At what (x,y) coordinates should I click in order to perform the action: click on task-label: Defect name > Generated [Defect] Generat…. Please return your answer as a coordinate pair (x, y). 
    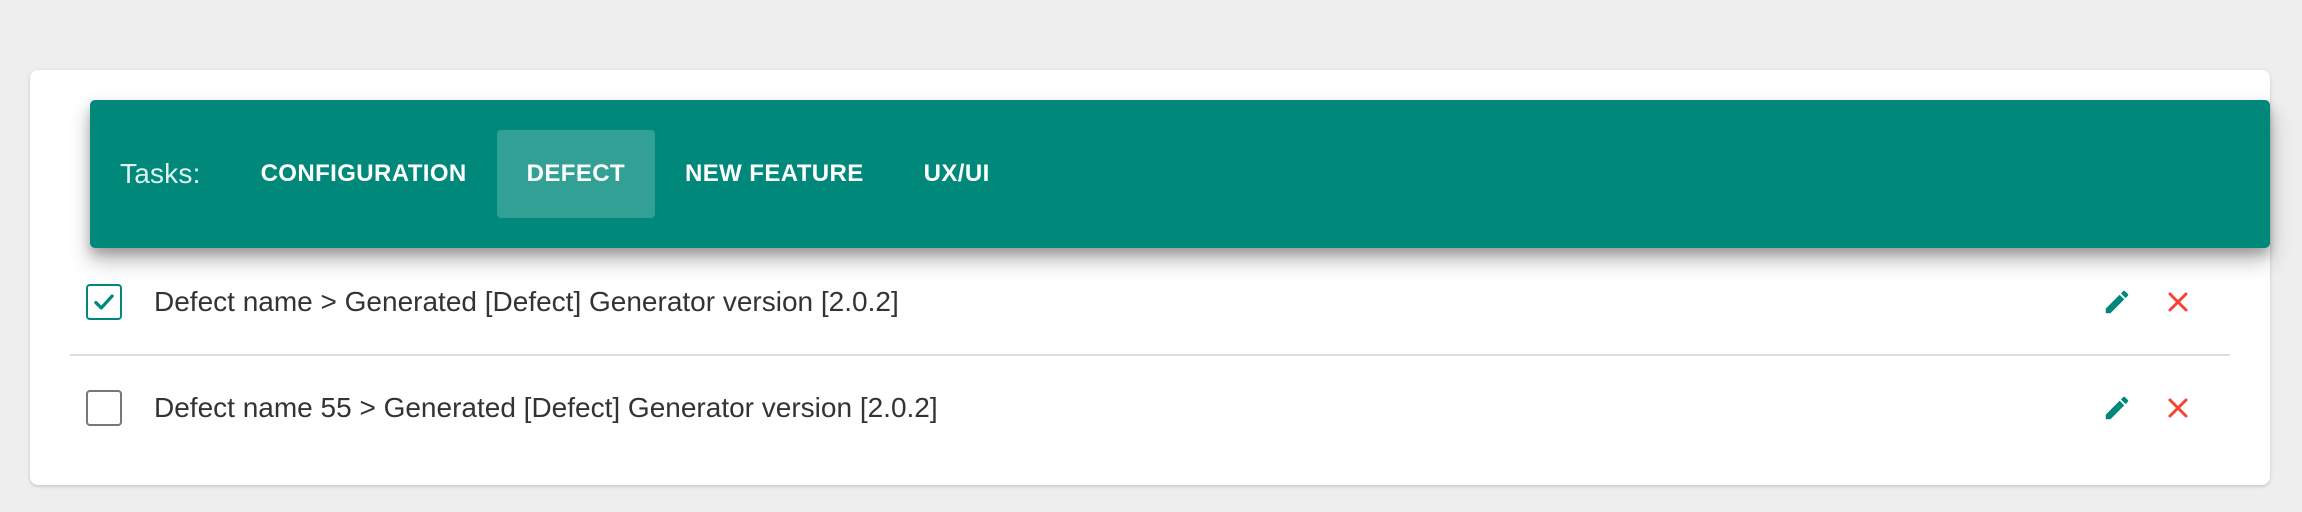
    Looking at the image, I should click on (526, 301).